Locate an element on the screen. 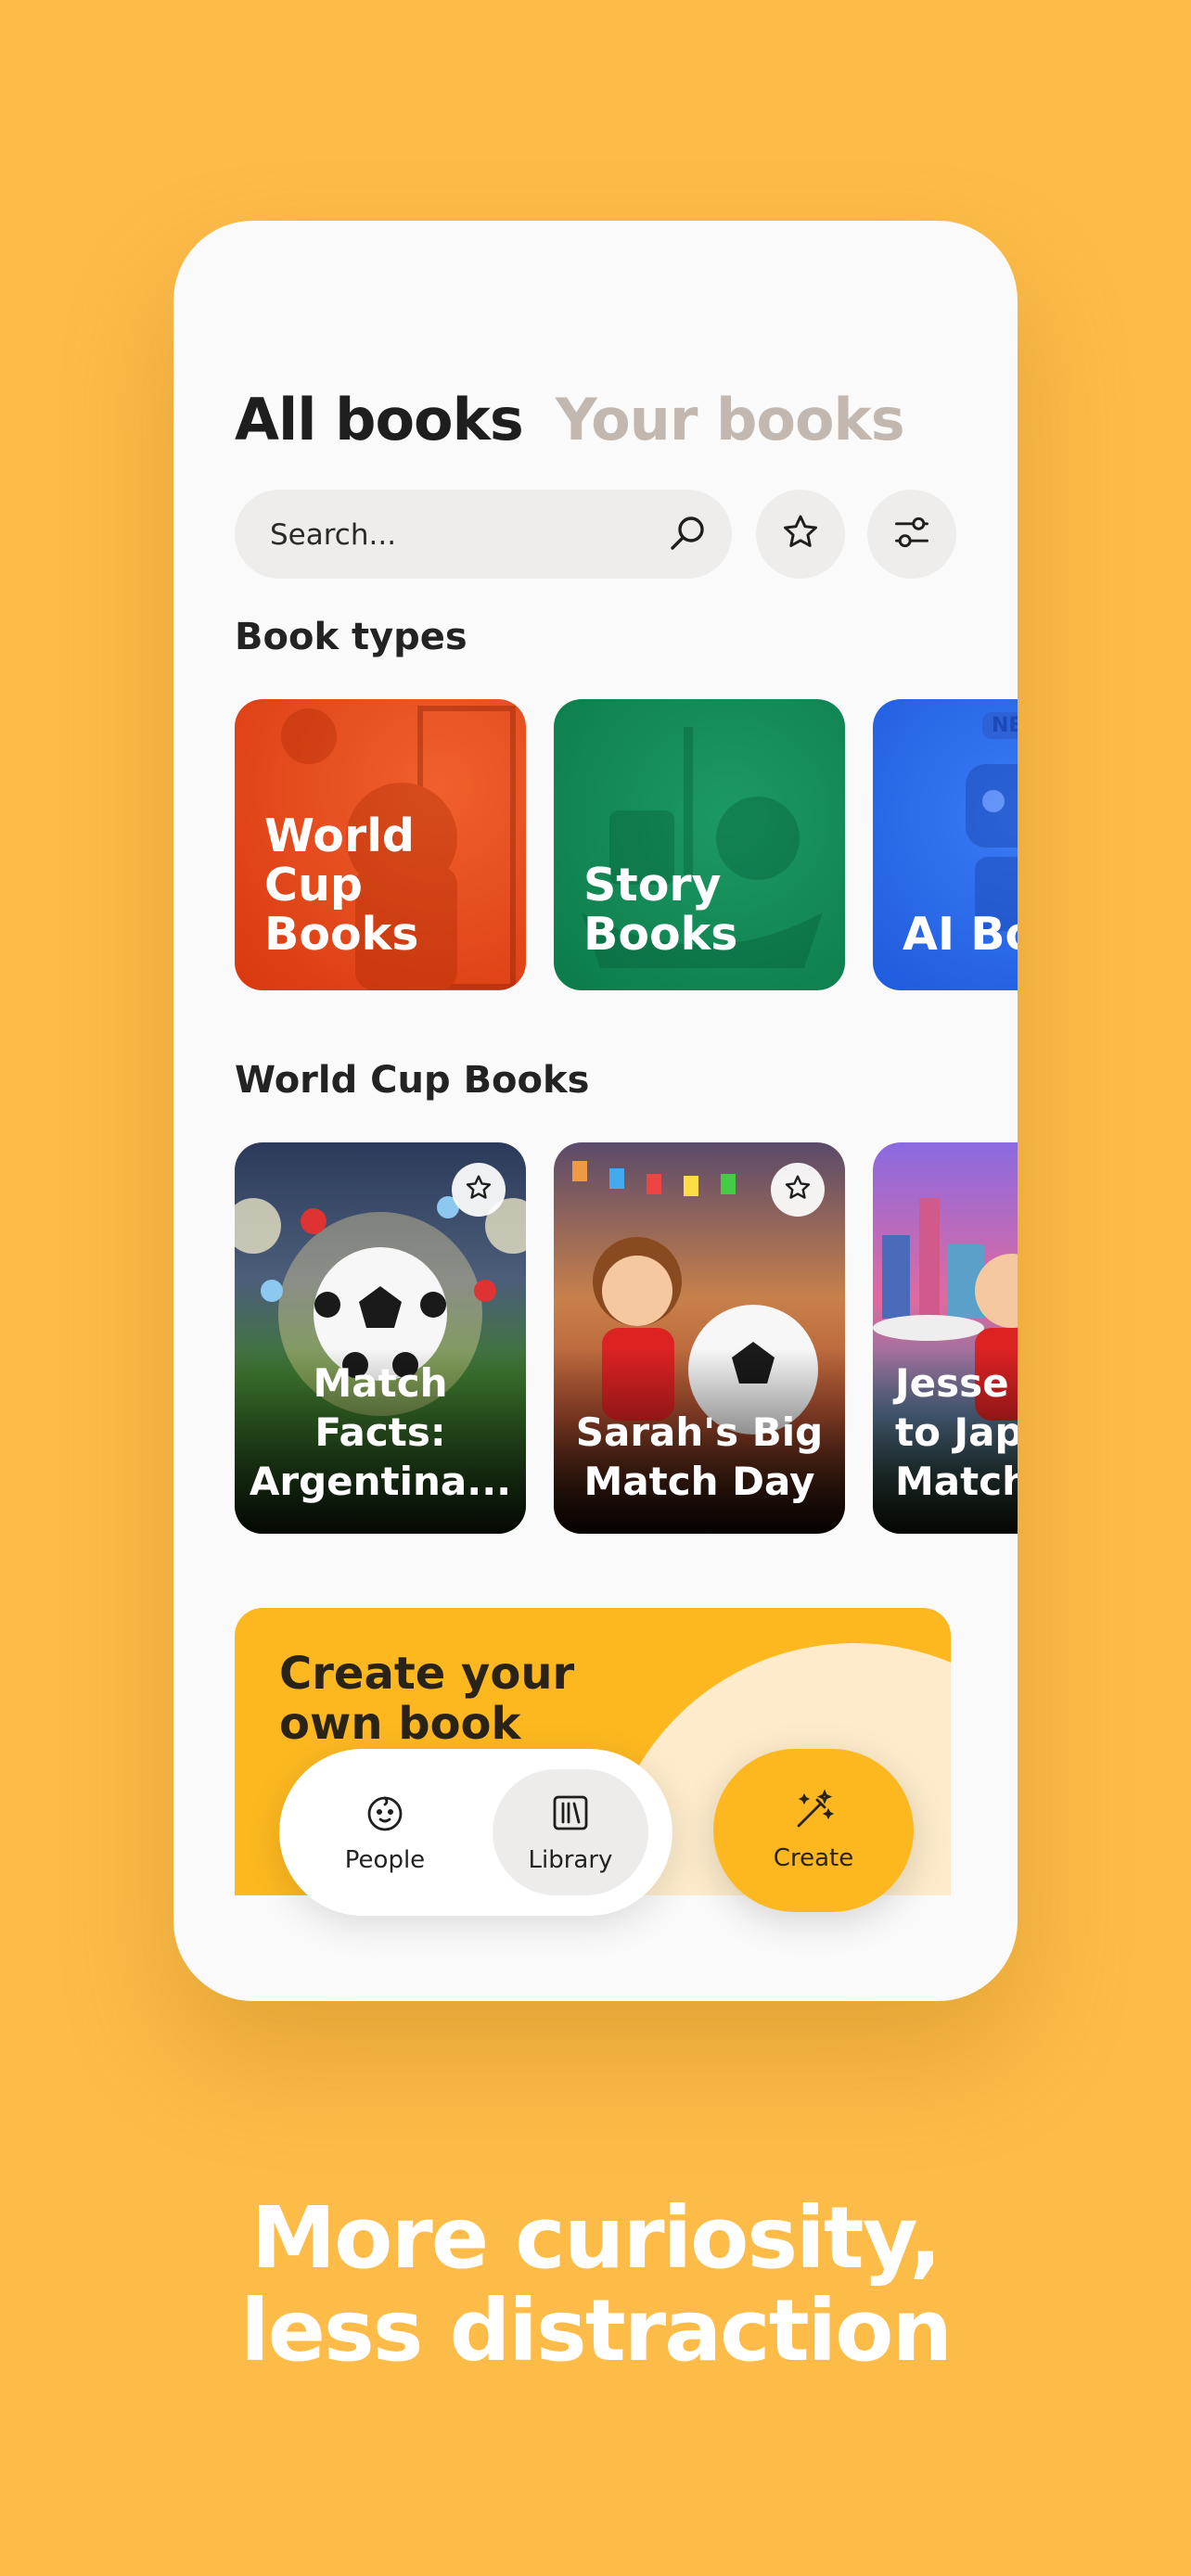 The height and width of the screenshot is (2576, 1191). filter-sliders-icon is located at coordinates (911, 534).